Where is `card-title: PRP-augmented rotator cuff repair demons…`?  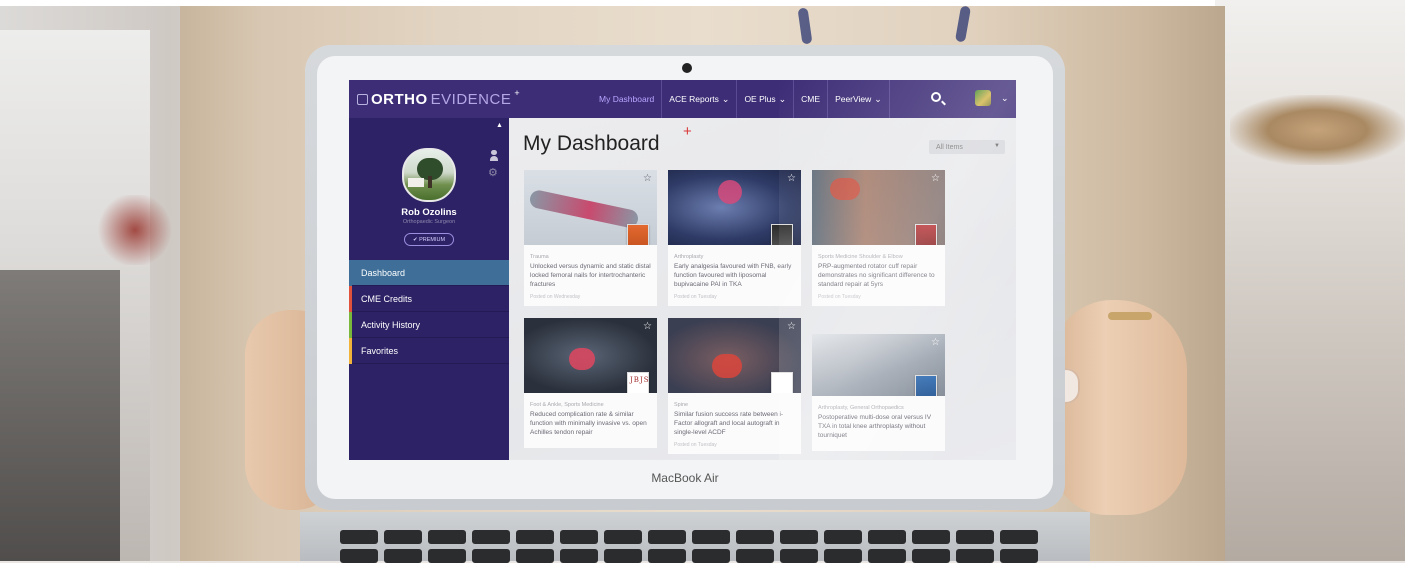
card-title: PRP-augmented rotator cuff repair demons… is located at coordinates (876, 275).